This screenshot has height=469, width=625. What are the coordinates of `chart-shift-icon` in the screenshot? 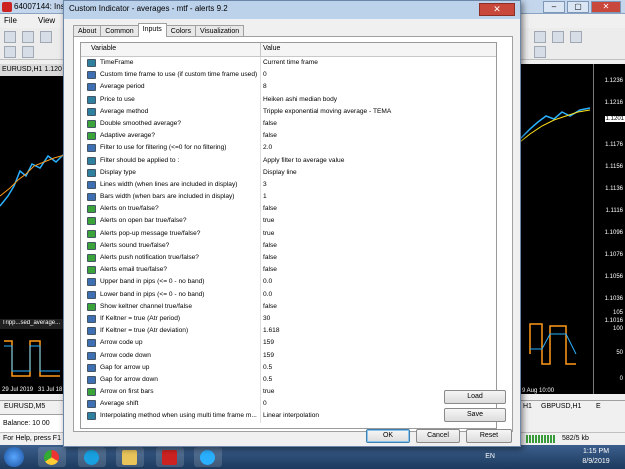 It's located at (540, 52).